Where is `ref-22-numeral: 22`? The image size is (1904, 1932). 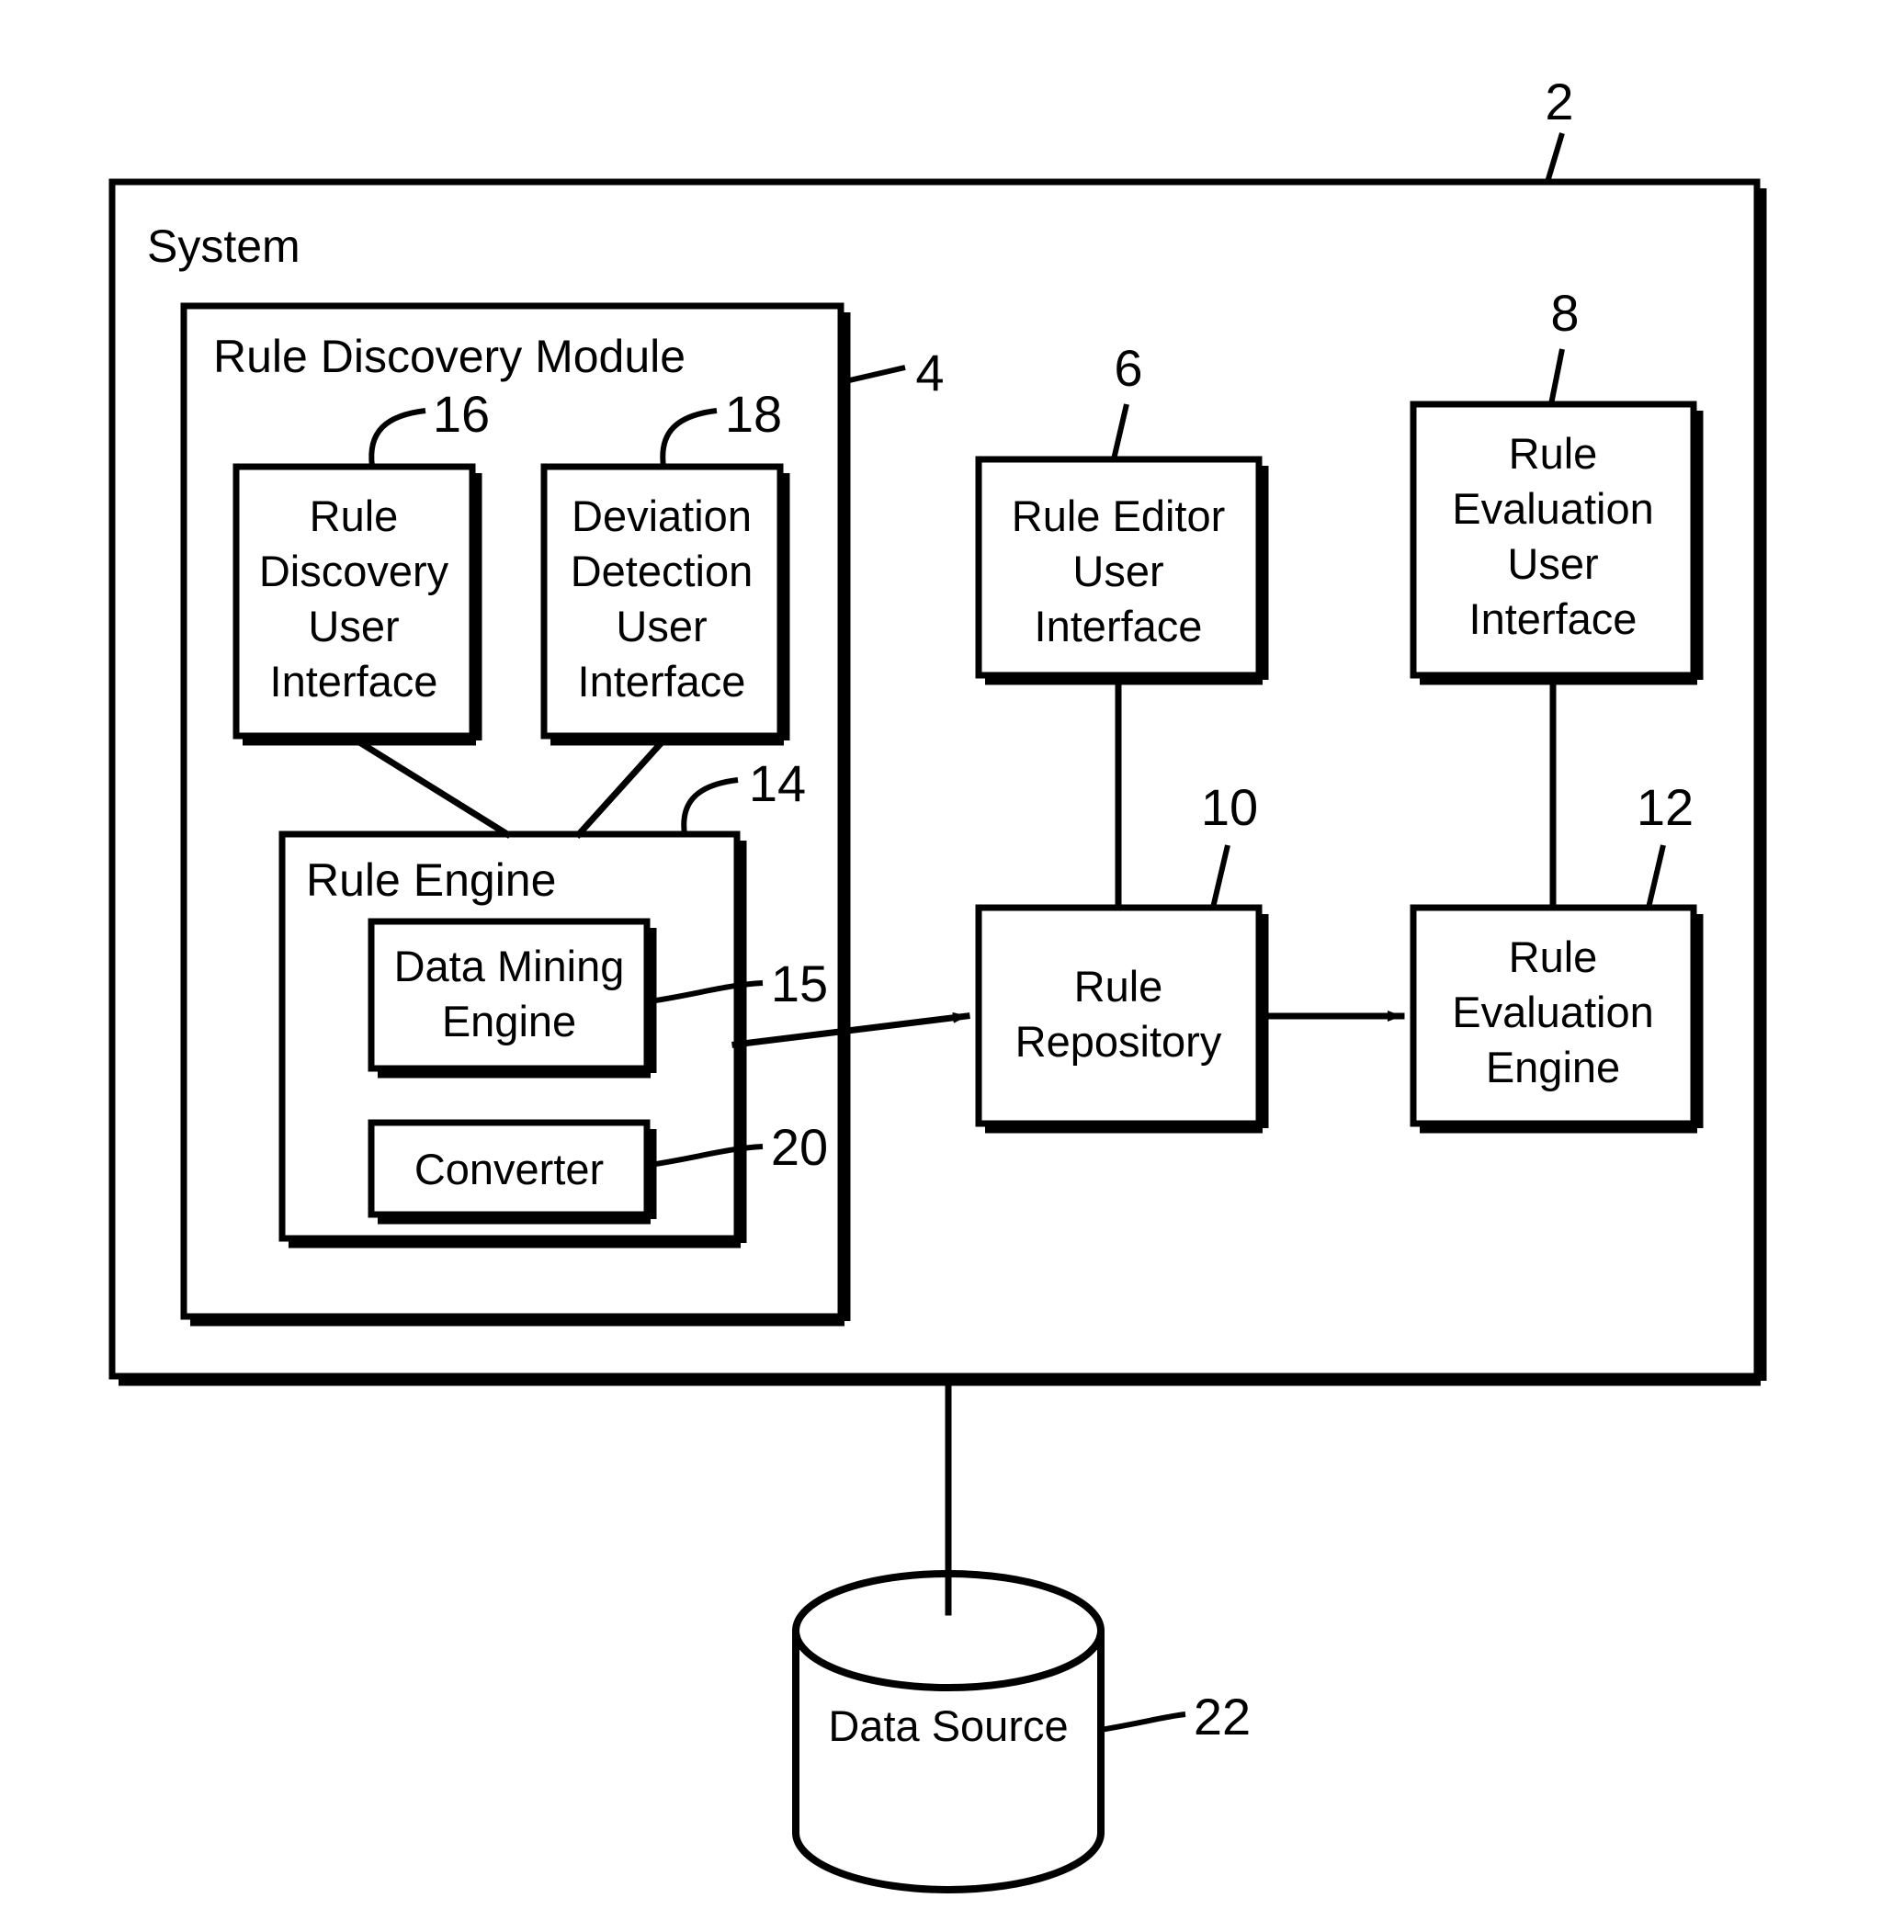
ref-22-numeral: 22 is located at coordinates (1222, 1717).